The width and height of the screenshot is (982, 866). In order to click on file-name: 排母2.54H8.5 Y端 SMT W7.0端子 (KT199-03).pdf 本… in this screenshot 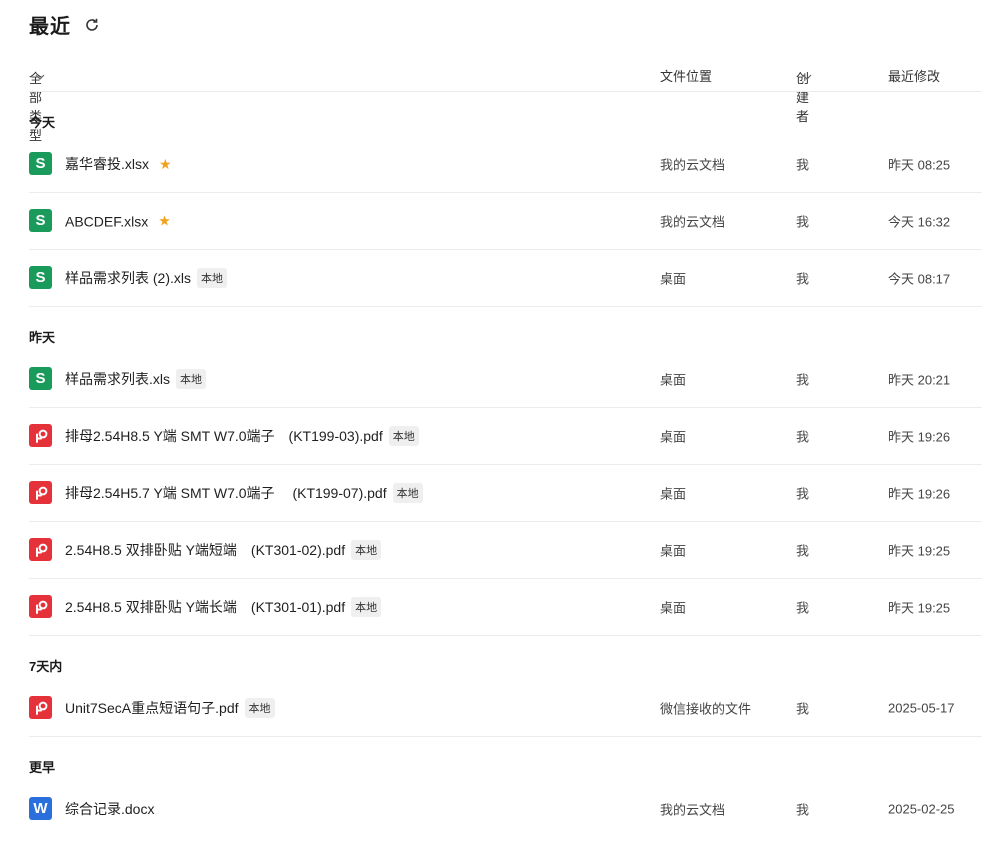, I will do `click(242, 436)`.